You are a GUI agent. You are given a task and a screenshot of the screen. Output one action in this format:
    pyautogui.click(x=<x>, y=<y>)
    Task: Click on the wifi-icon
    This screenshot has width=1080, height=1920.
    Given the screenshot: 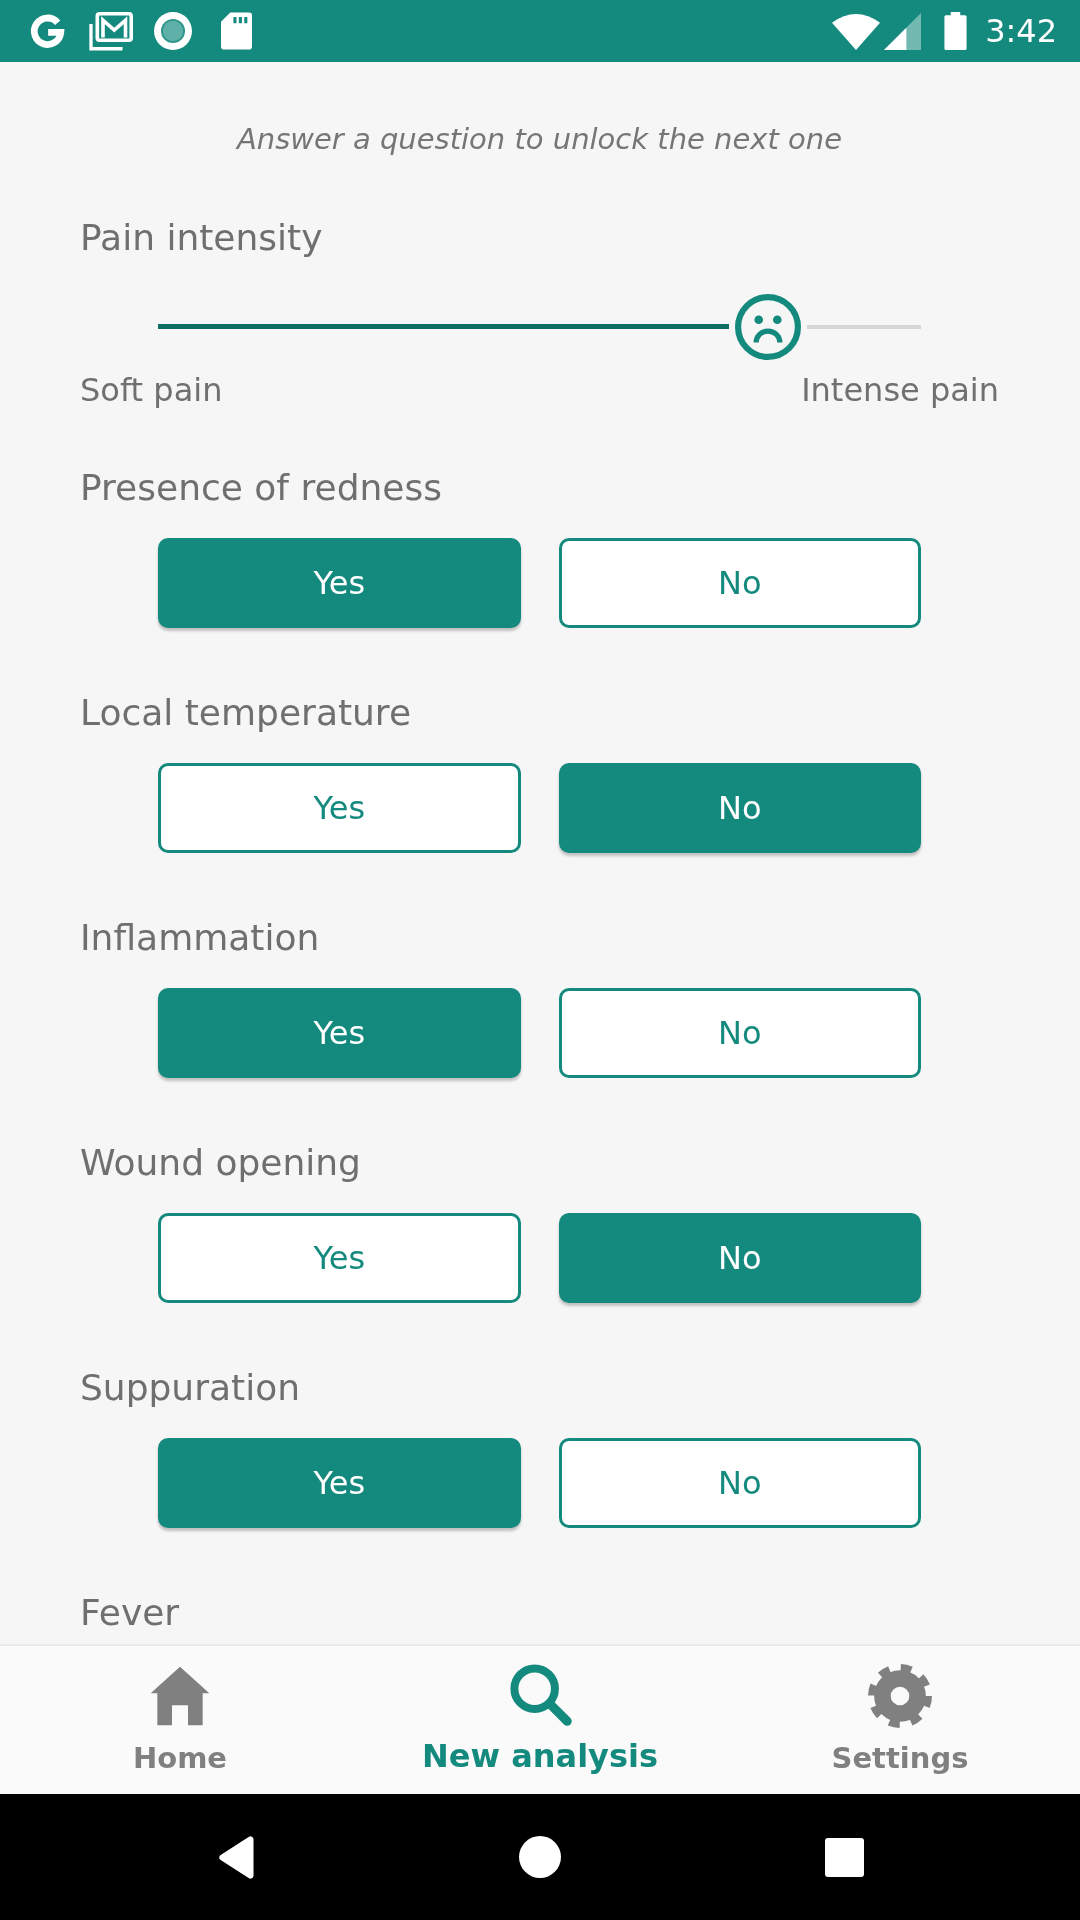 What is the action you would take?
    pyautogui.click(x=856, y=31)
    